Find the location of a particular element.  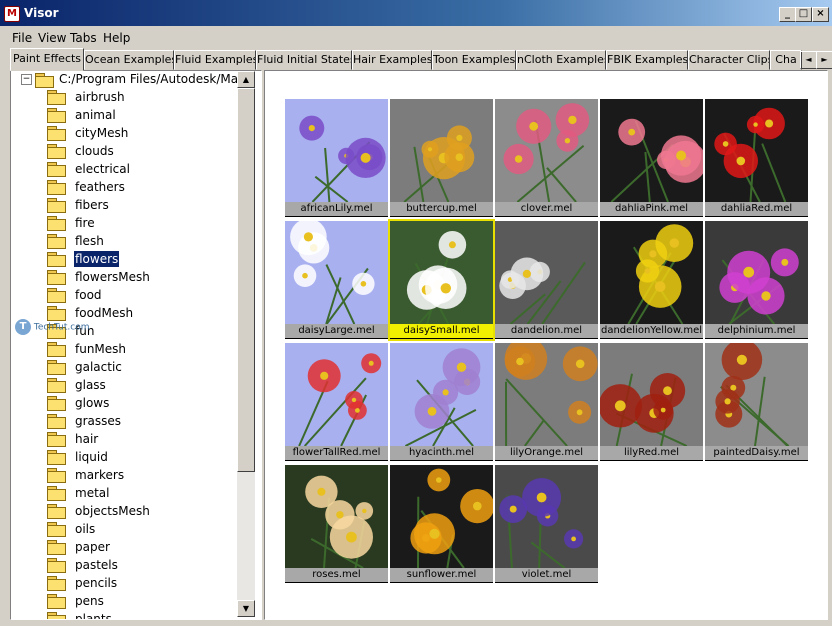

tree-item-label: airbrush is located at coordinates (100, 97).